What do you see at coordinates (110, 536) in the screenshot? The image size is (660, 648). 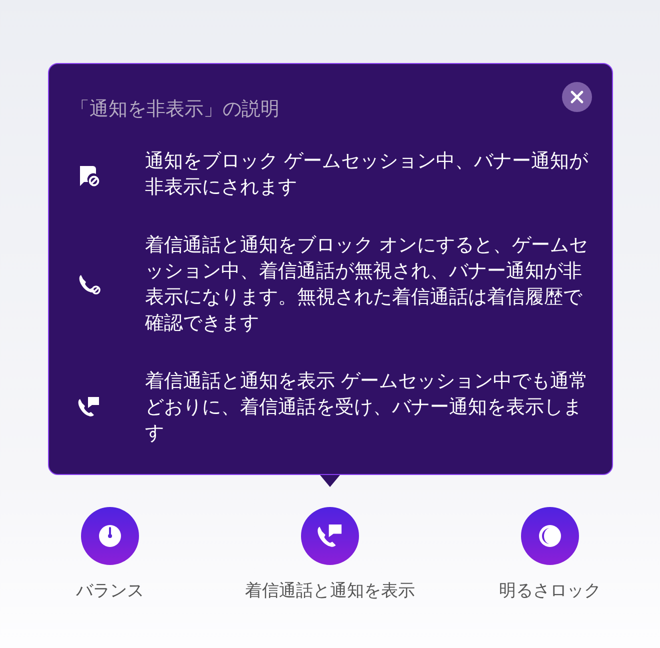 I see `gauge-icon` at bounding box center [110, 536].